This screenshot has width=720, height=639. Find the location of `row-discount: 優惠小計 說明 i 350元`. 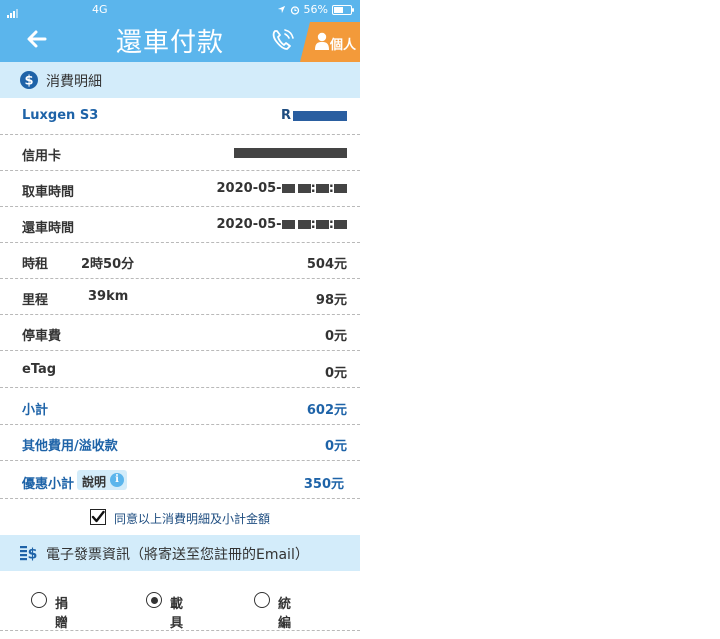

row-discount: 優惠小計 說明 i 350元 is located at coordinates (180, 480).